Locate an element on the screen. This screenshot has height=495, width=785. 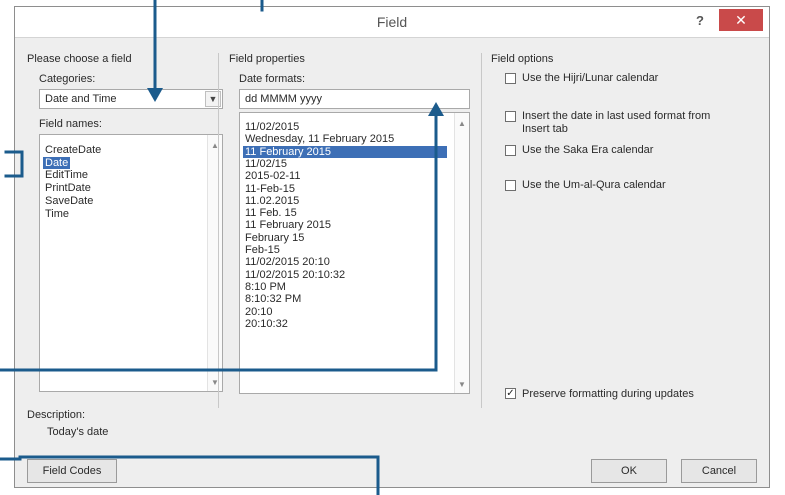
field-name-item: CreateDate is located at coordinates (73, 150).